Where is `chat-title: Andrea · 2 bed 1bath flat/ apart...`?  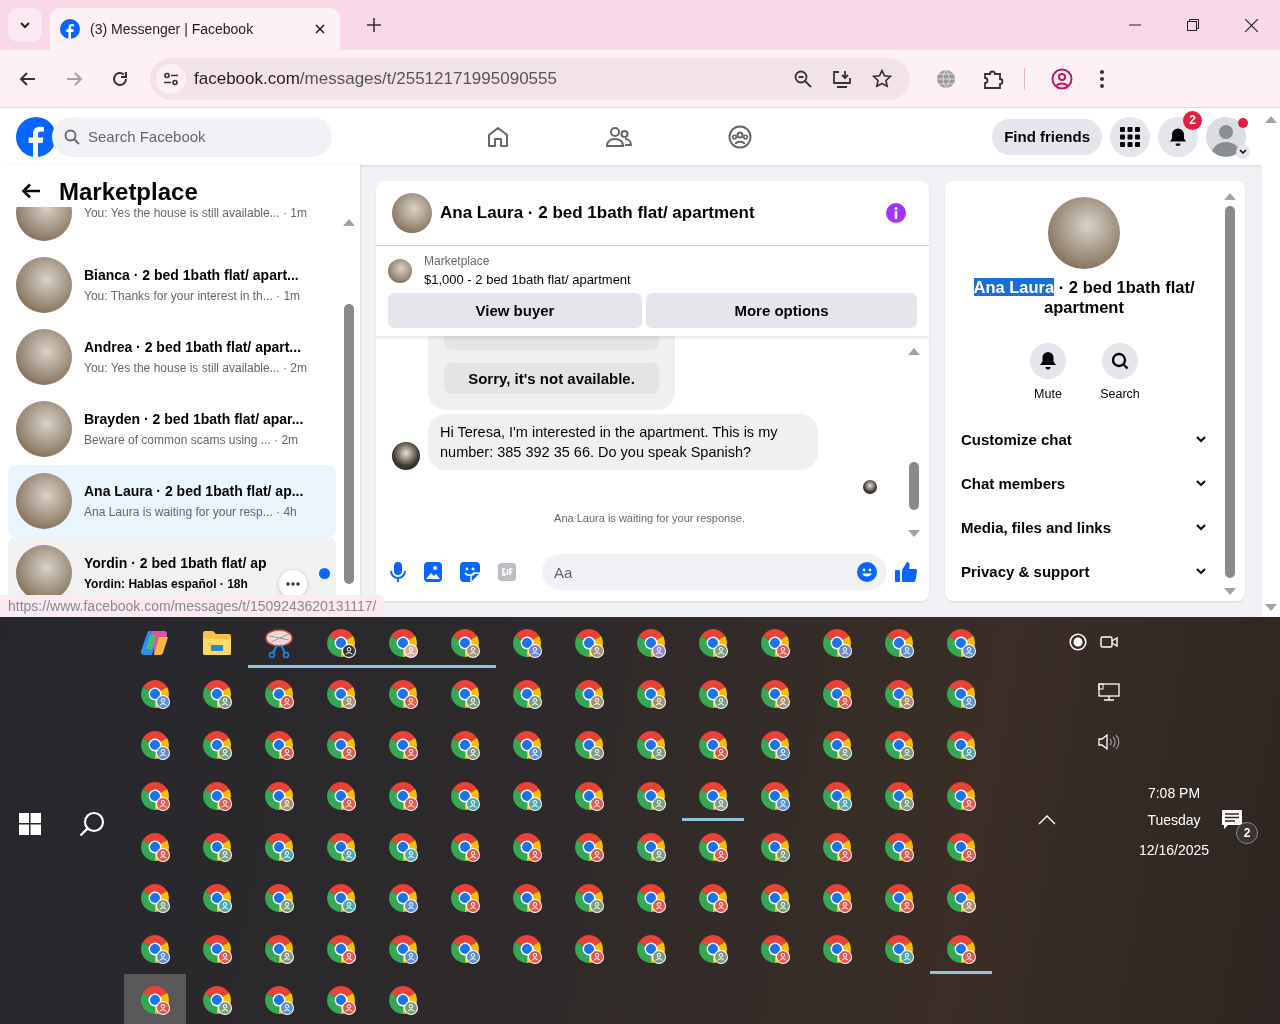 chat-title: Andrea · 2 bed 1bath flat/ apart... is located at coordinates (193, 346).